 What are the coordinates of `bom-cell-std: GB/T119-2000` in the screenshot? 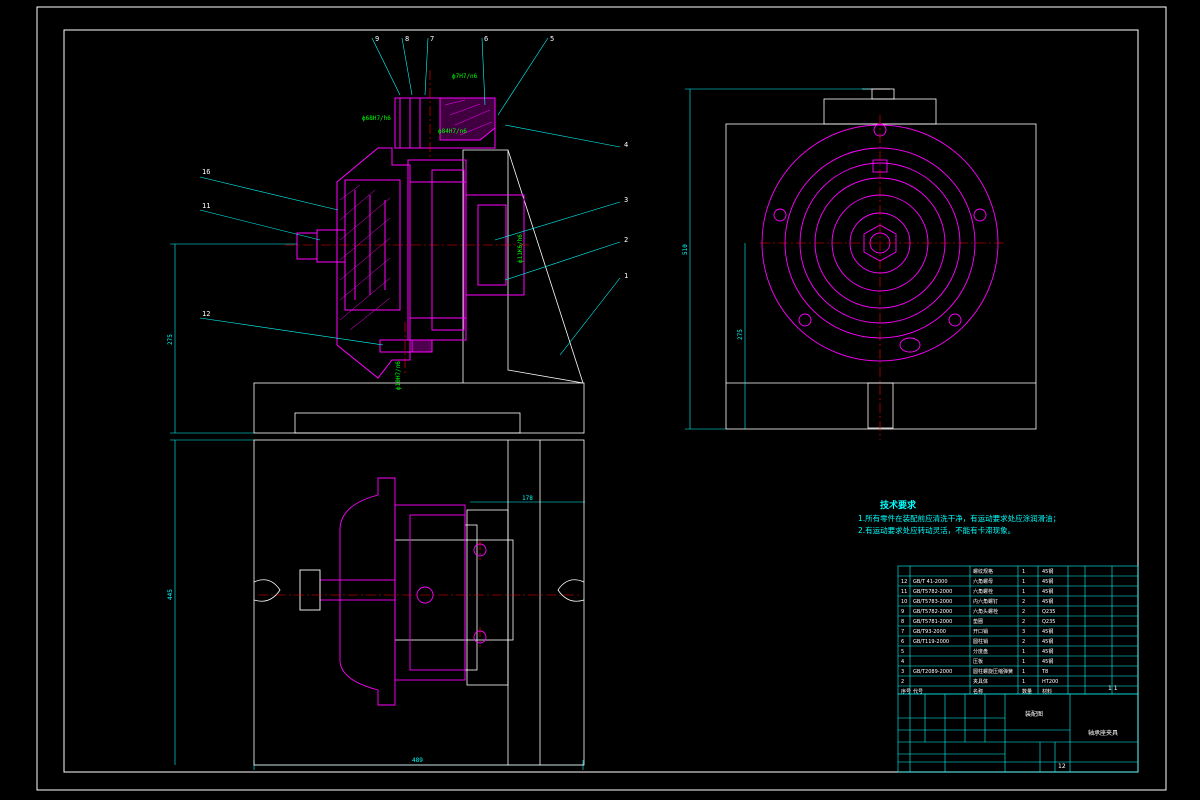 It's located at (931, 642).